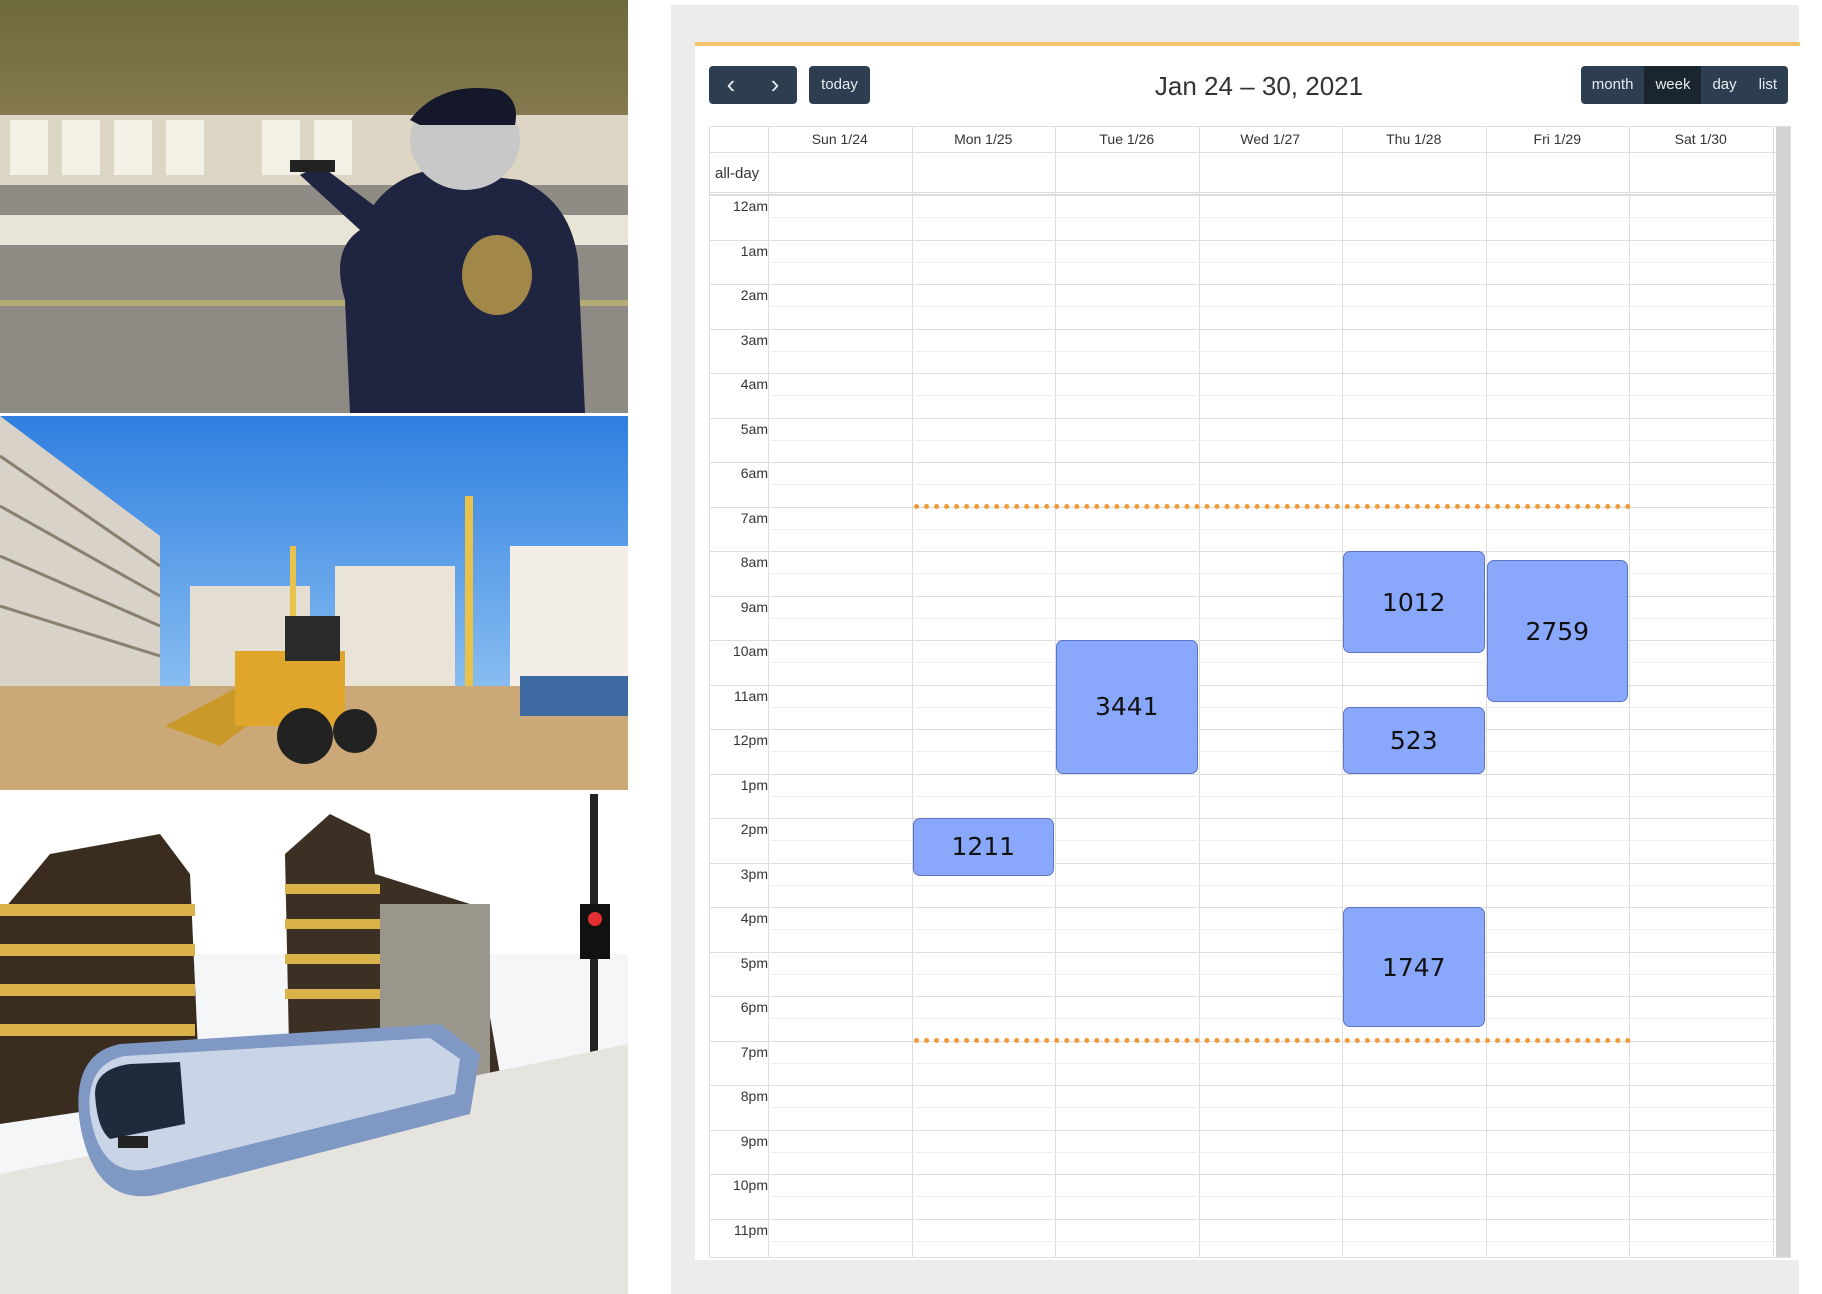 The width and height of the screenshot is (1822, 1294). What do you see at coordinates (754, 384) in the screenshot?
I see `time-label: 4am` at bounding box center [754, 384].